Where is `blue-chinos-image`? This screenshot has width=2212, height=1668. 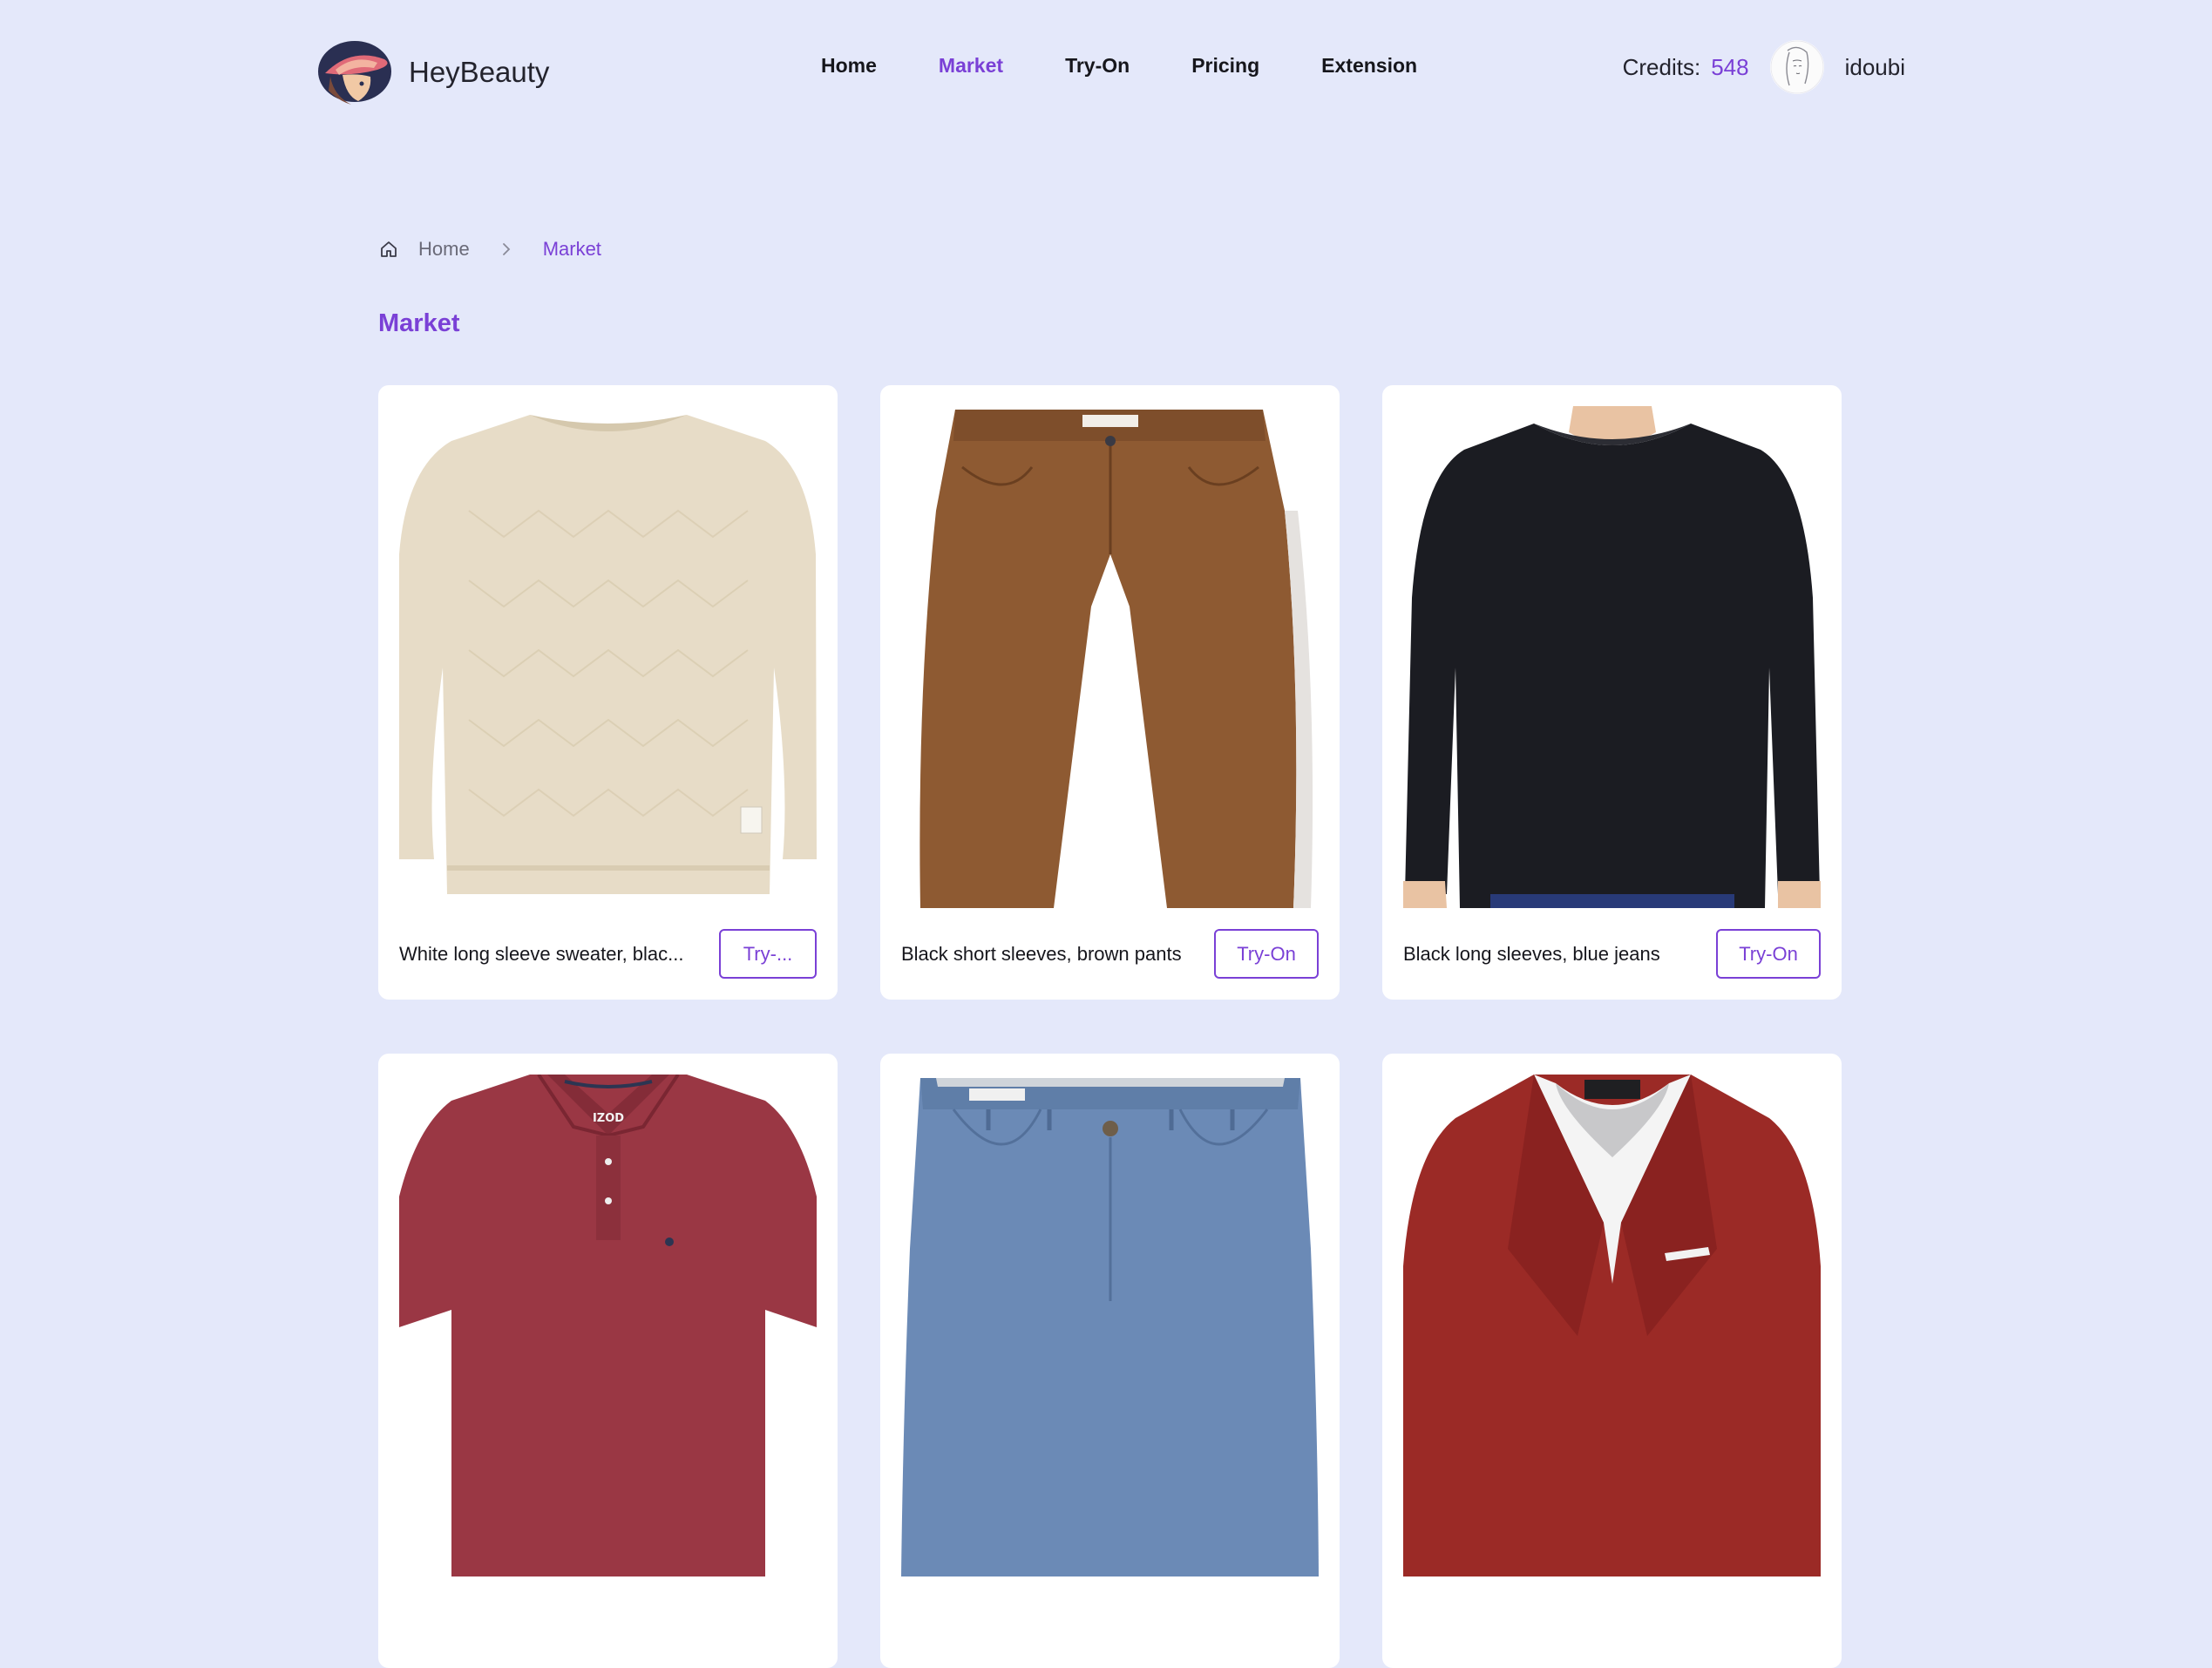
blue-chinos-image is located at coordinates (1110, 1327).